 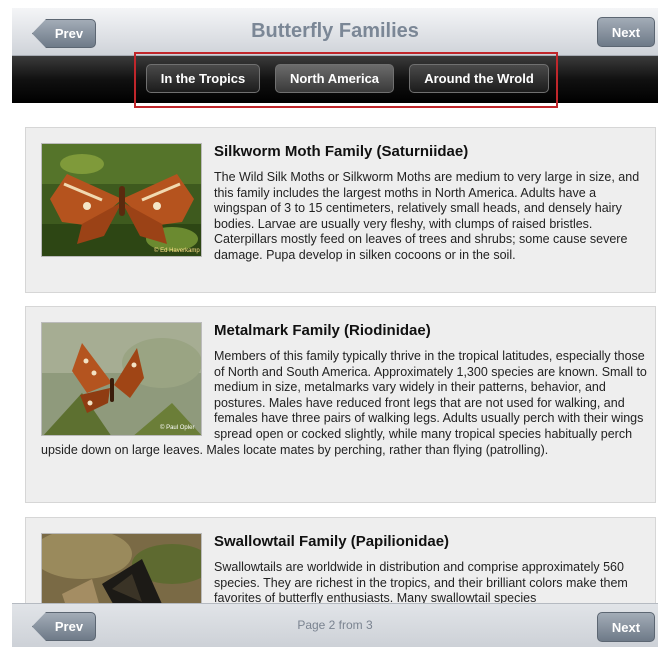 I want to click on family-title: Swallowtail Family (Papilionidae), so click(x=332, y=541).